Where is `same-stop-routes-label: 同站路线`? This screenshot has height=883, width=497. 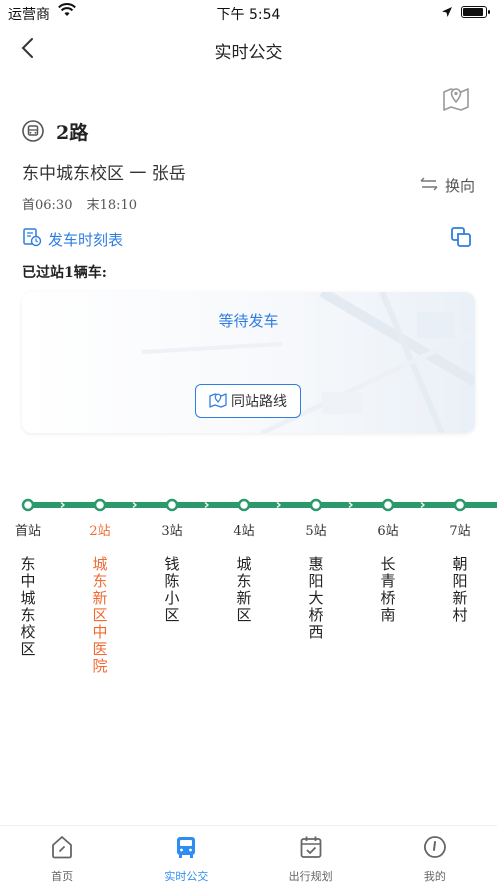
same-stop-routes-label: 同站路线 is located at coordinates (259, 402).